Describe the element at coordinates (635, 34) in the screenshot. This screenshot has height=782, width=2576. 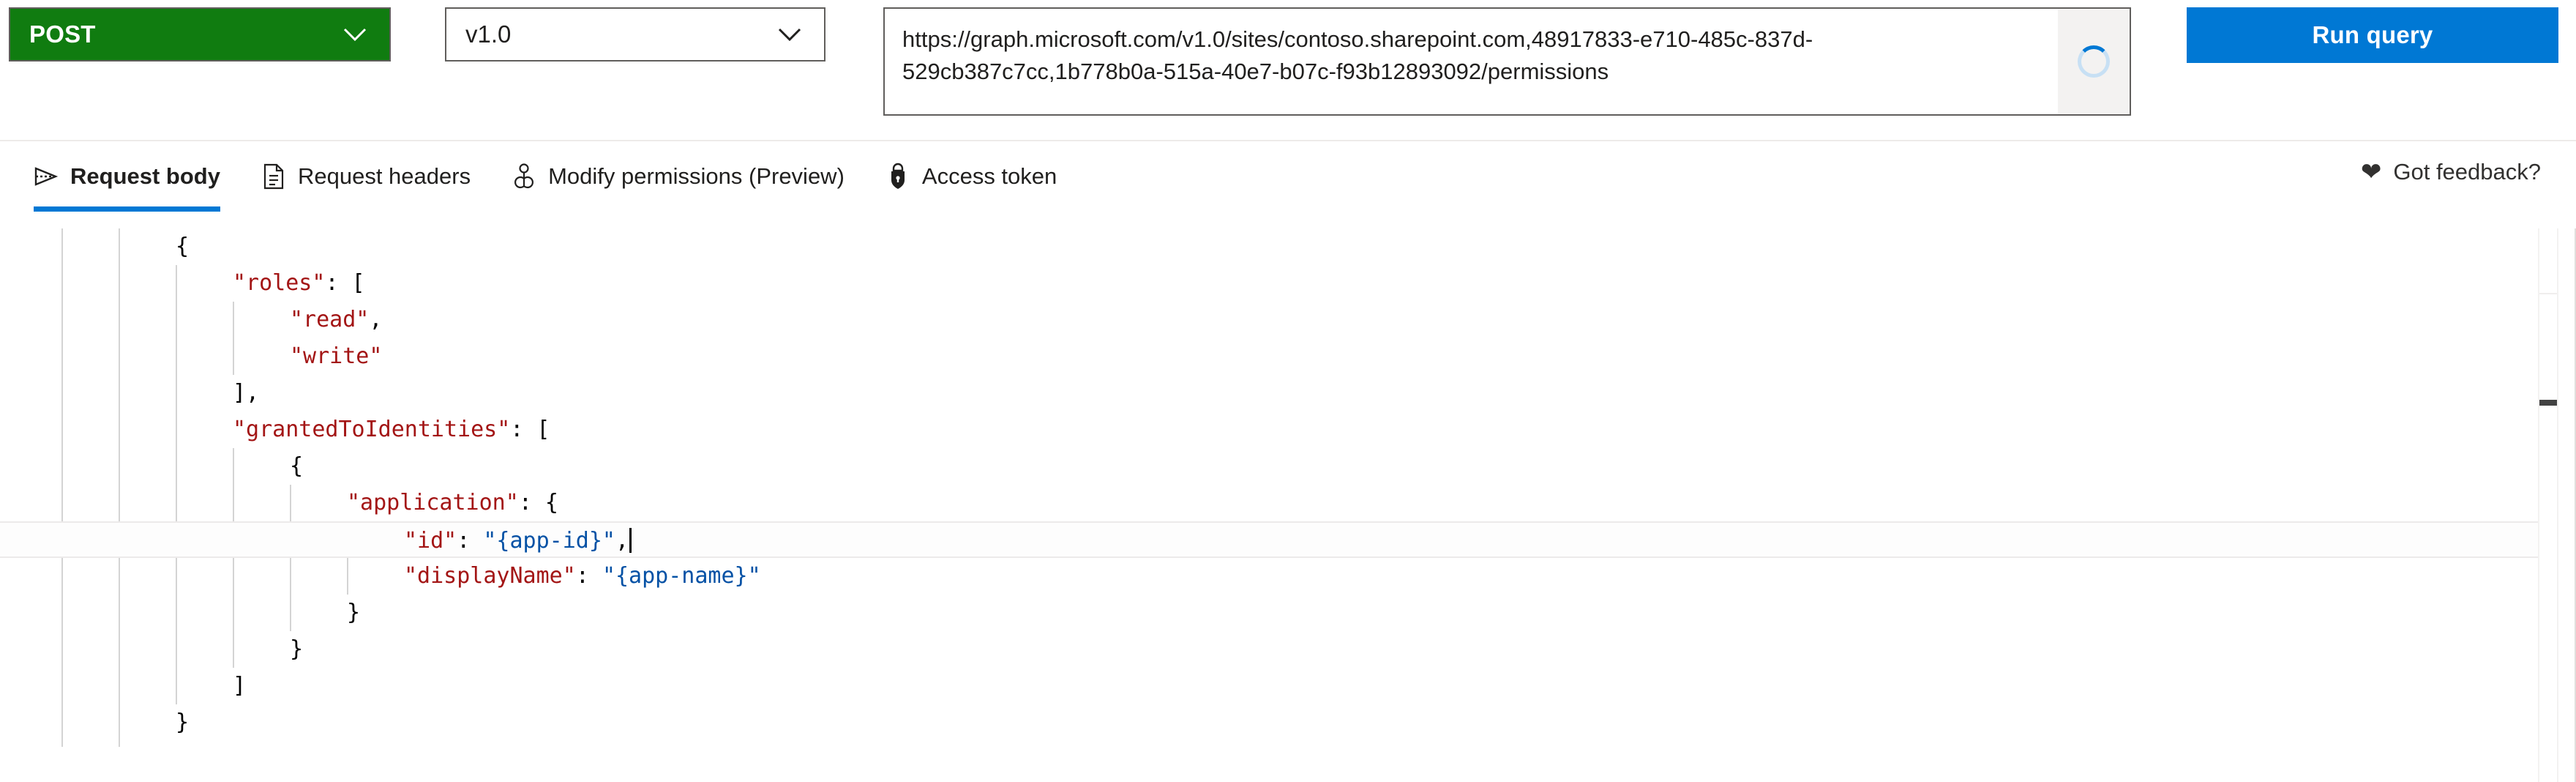
I see `api-version-dropdown: v1.0` at that location.